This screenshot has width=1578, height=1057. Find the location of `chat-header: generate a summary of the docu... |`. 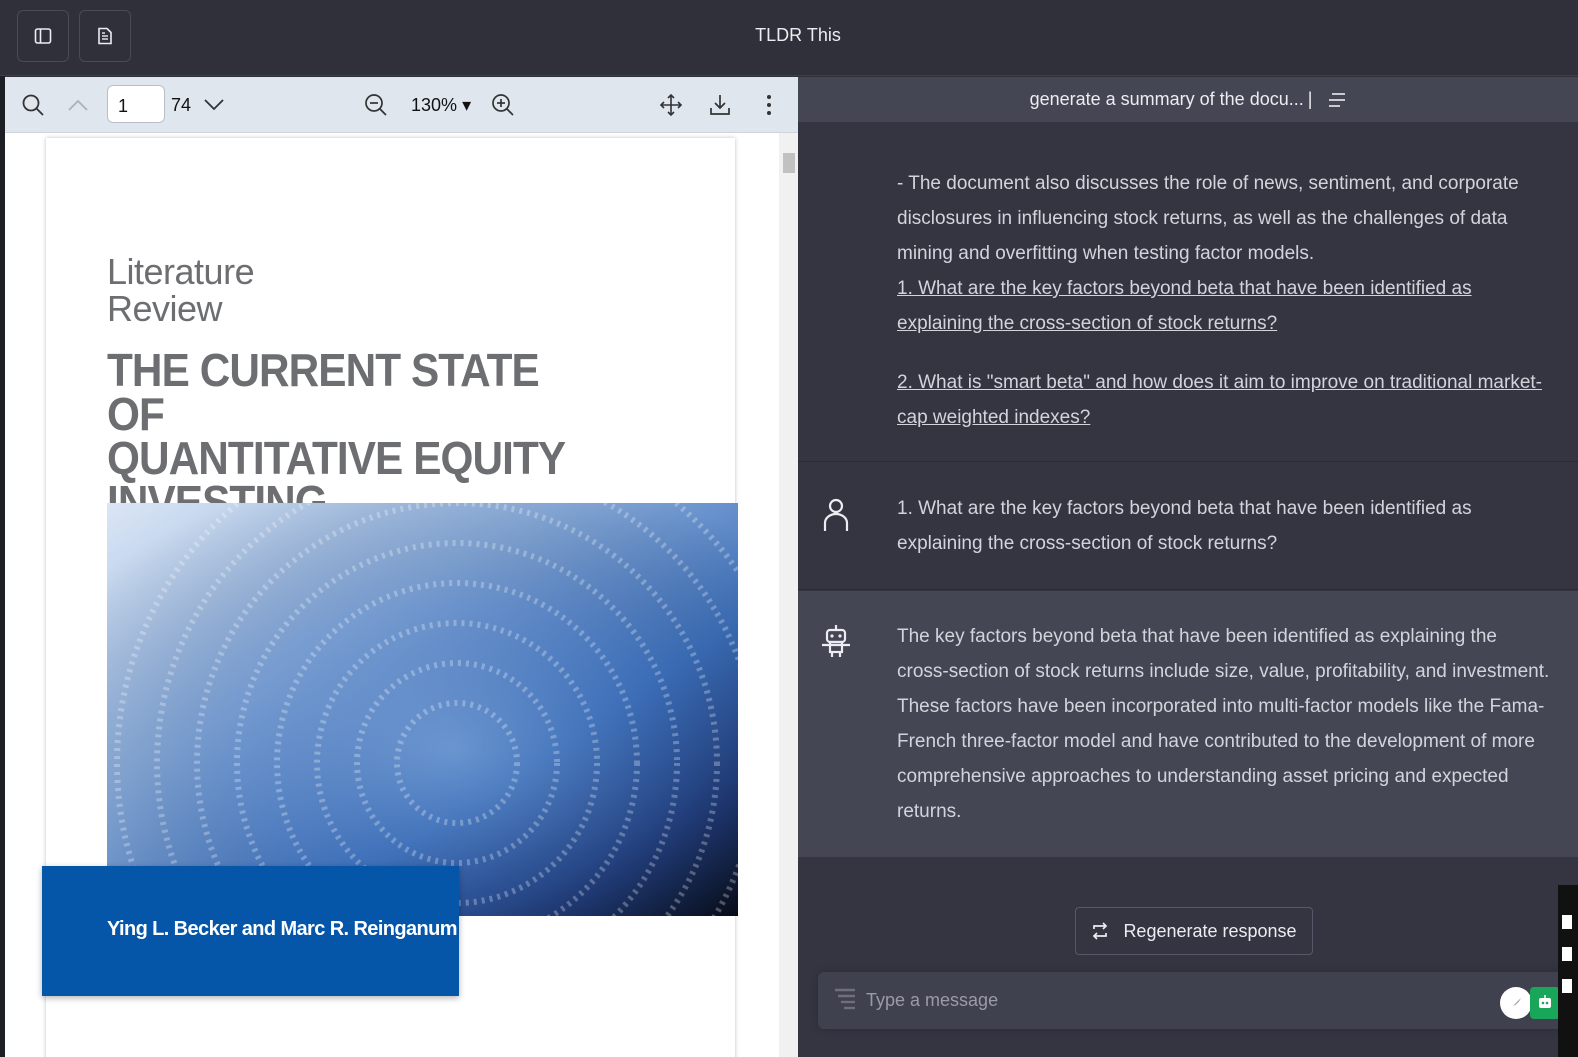

chat-header: generate a summary of the docu... | is located at coordinates (1188, 99).